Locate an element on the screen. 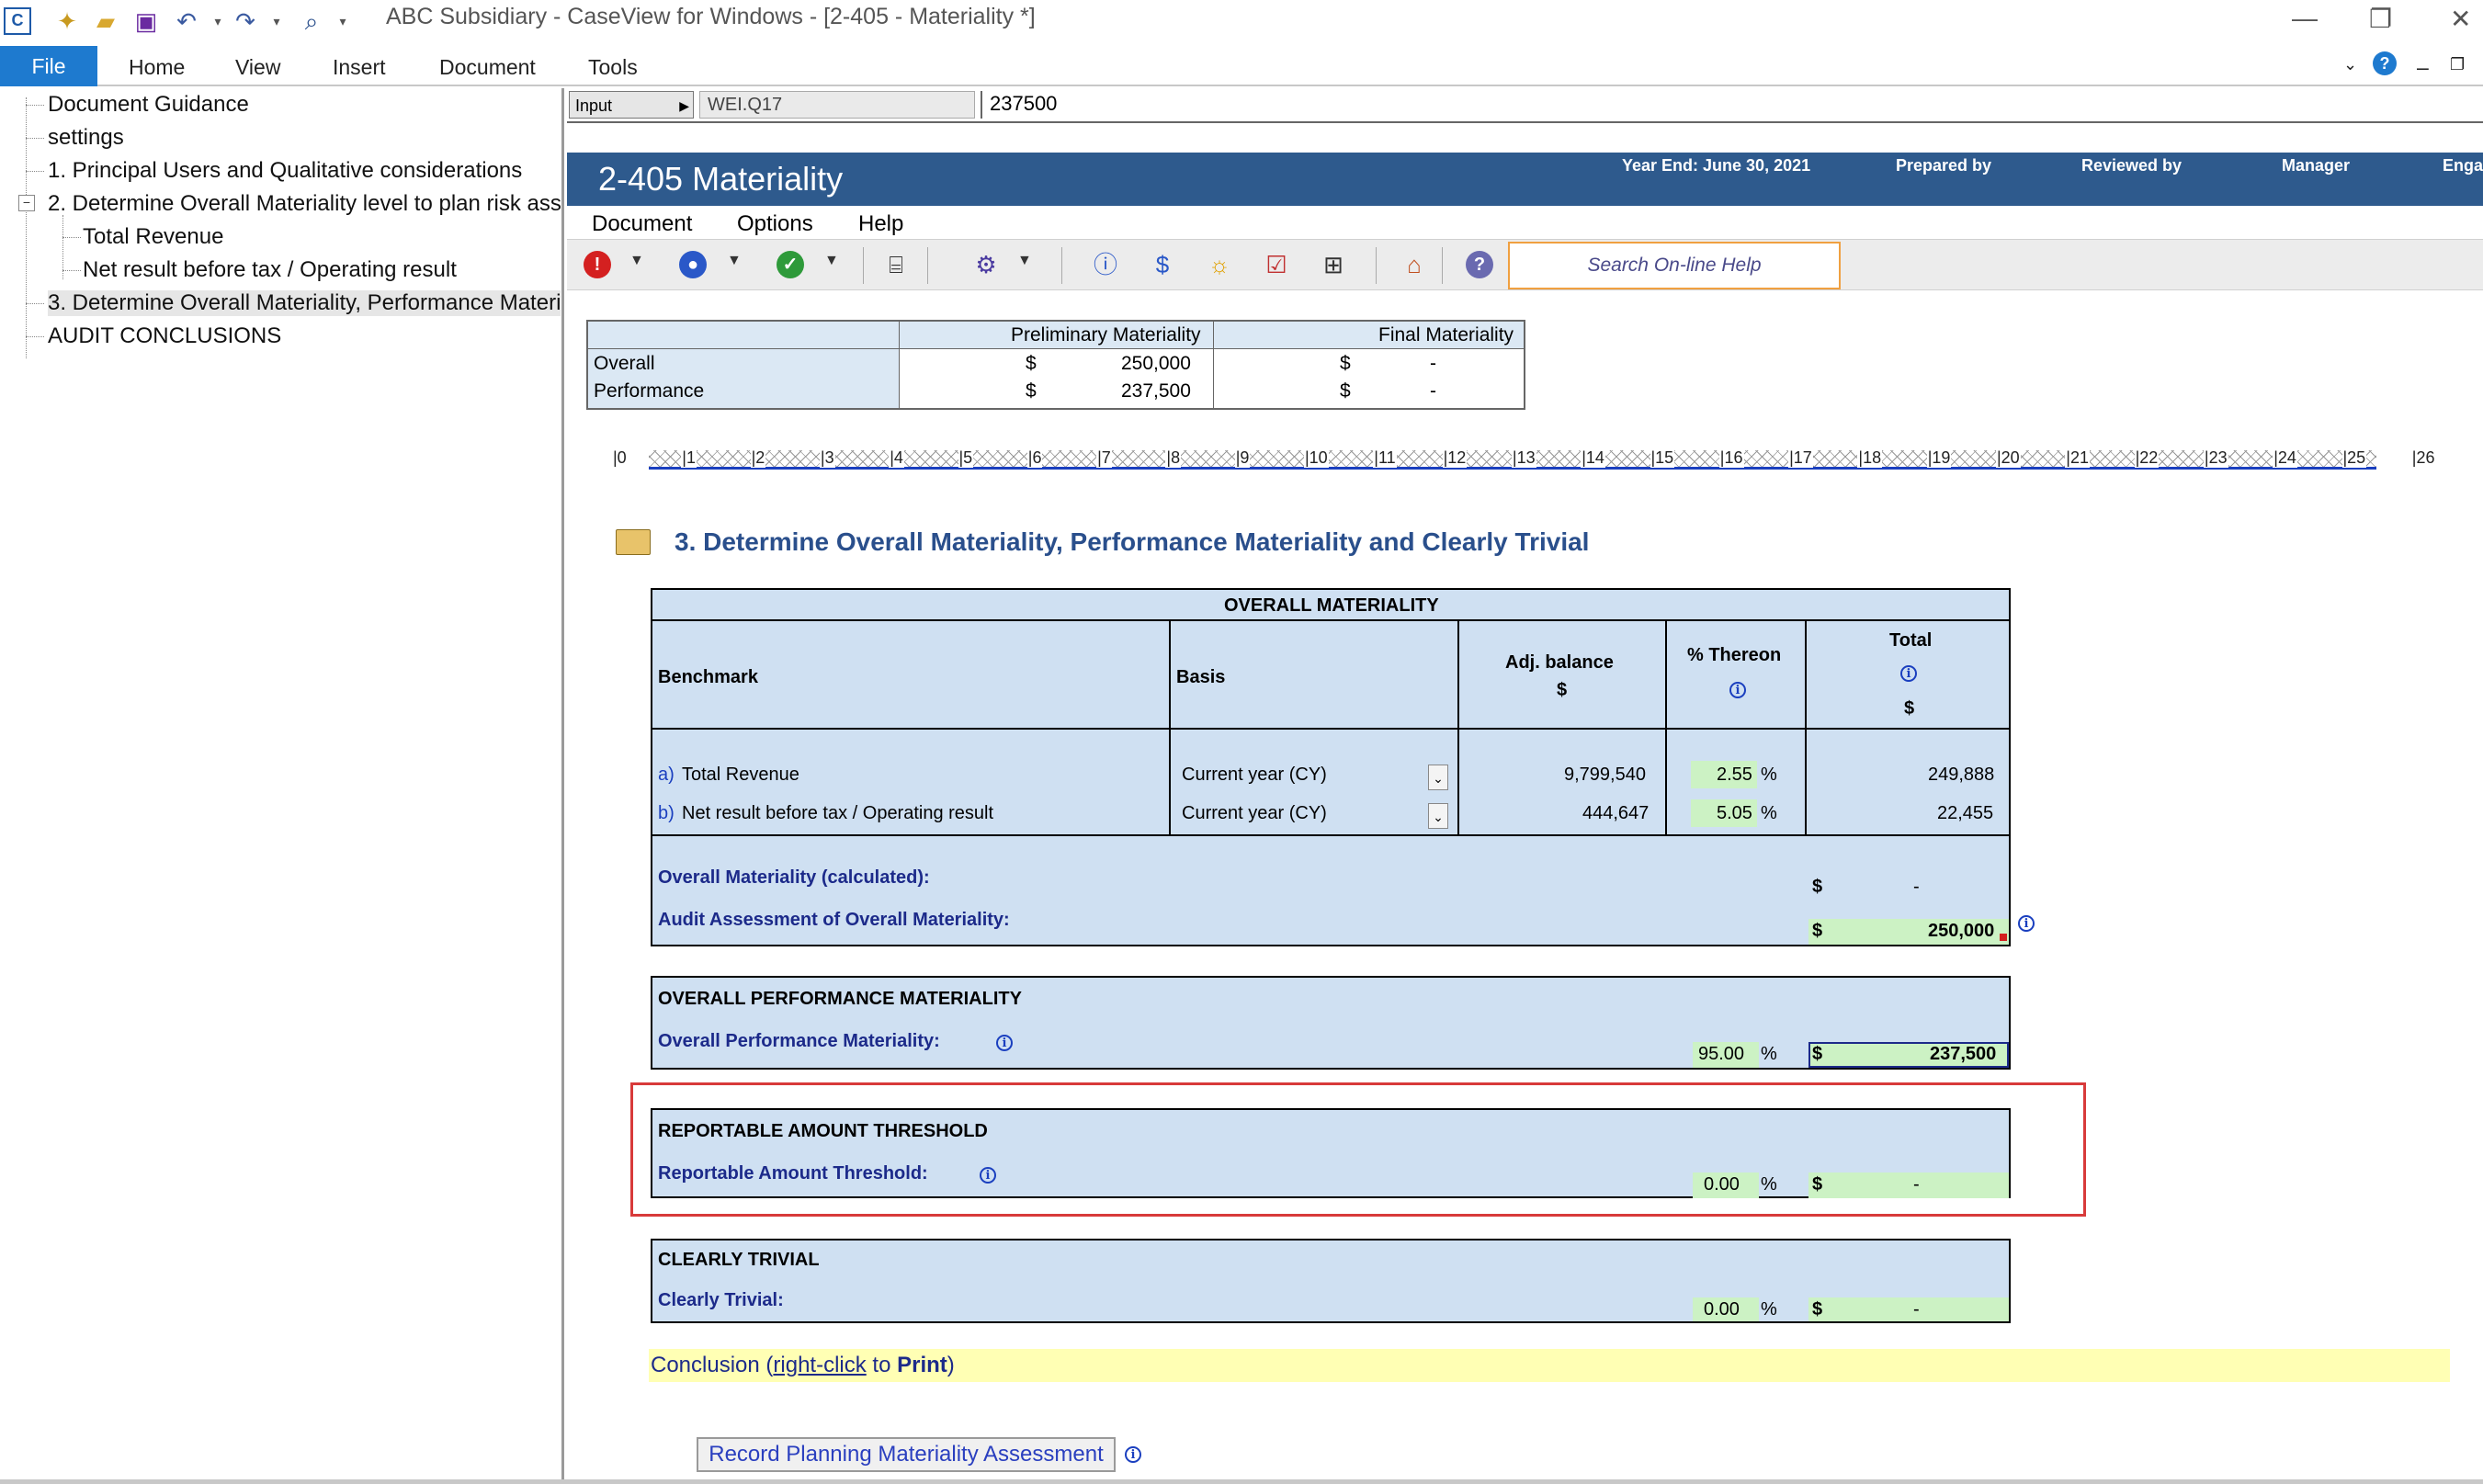  right-click-link: right-click is located at coordinates (819, 1365).